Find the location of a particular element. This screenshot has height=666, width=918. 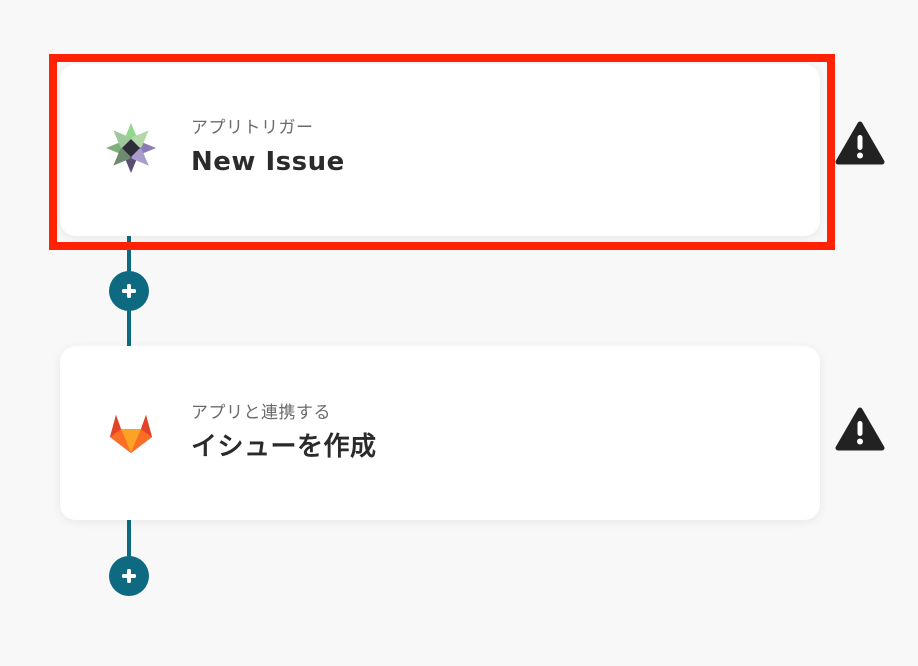

multi-color-star-logo-icon is located at coordinates (131, 148).